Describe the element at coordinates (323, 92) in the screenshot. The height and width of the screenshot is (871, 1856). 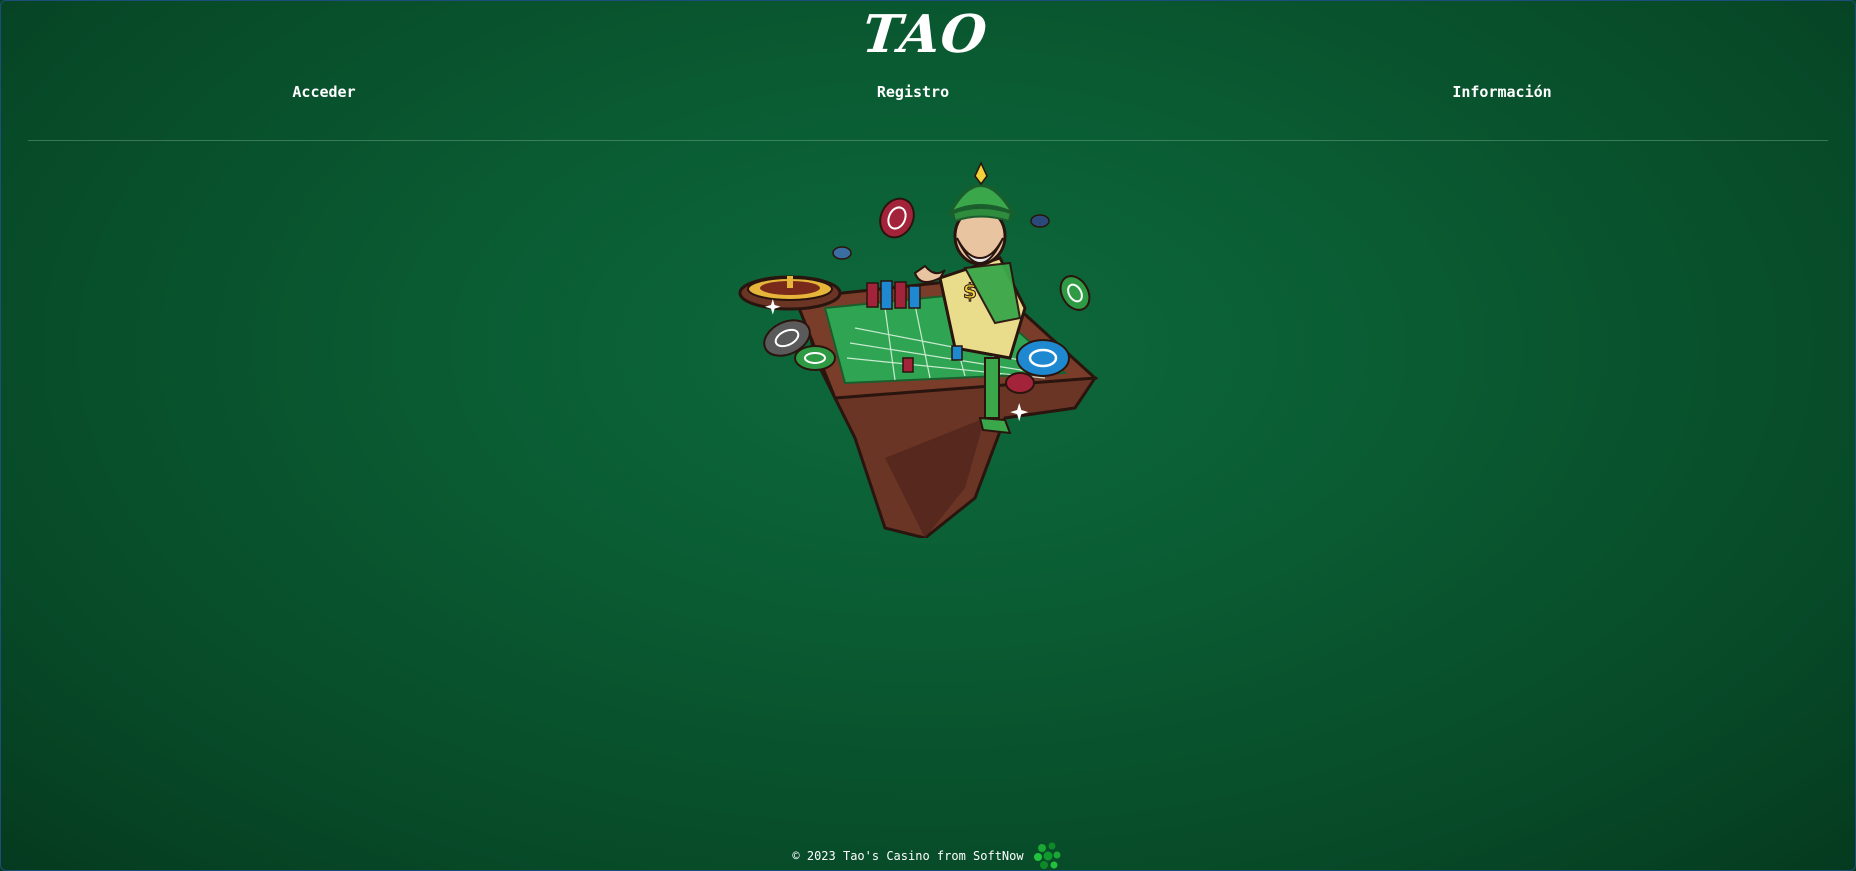
I see `nav-acceder-link: Acceder` at that location.